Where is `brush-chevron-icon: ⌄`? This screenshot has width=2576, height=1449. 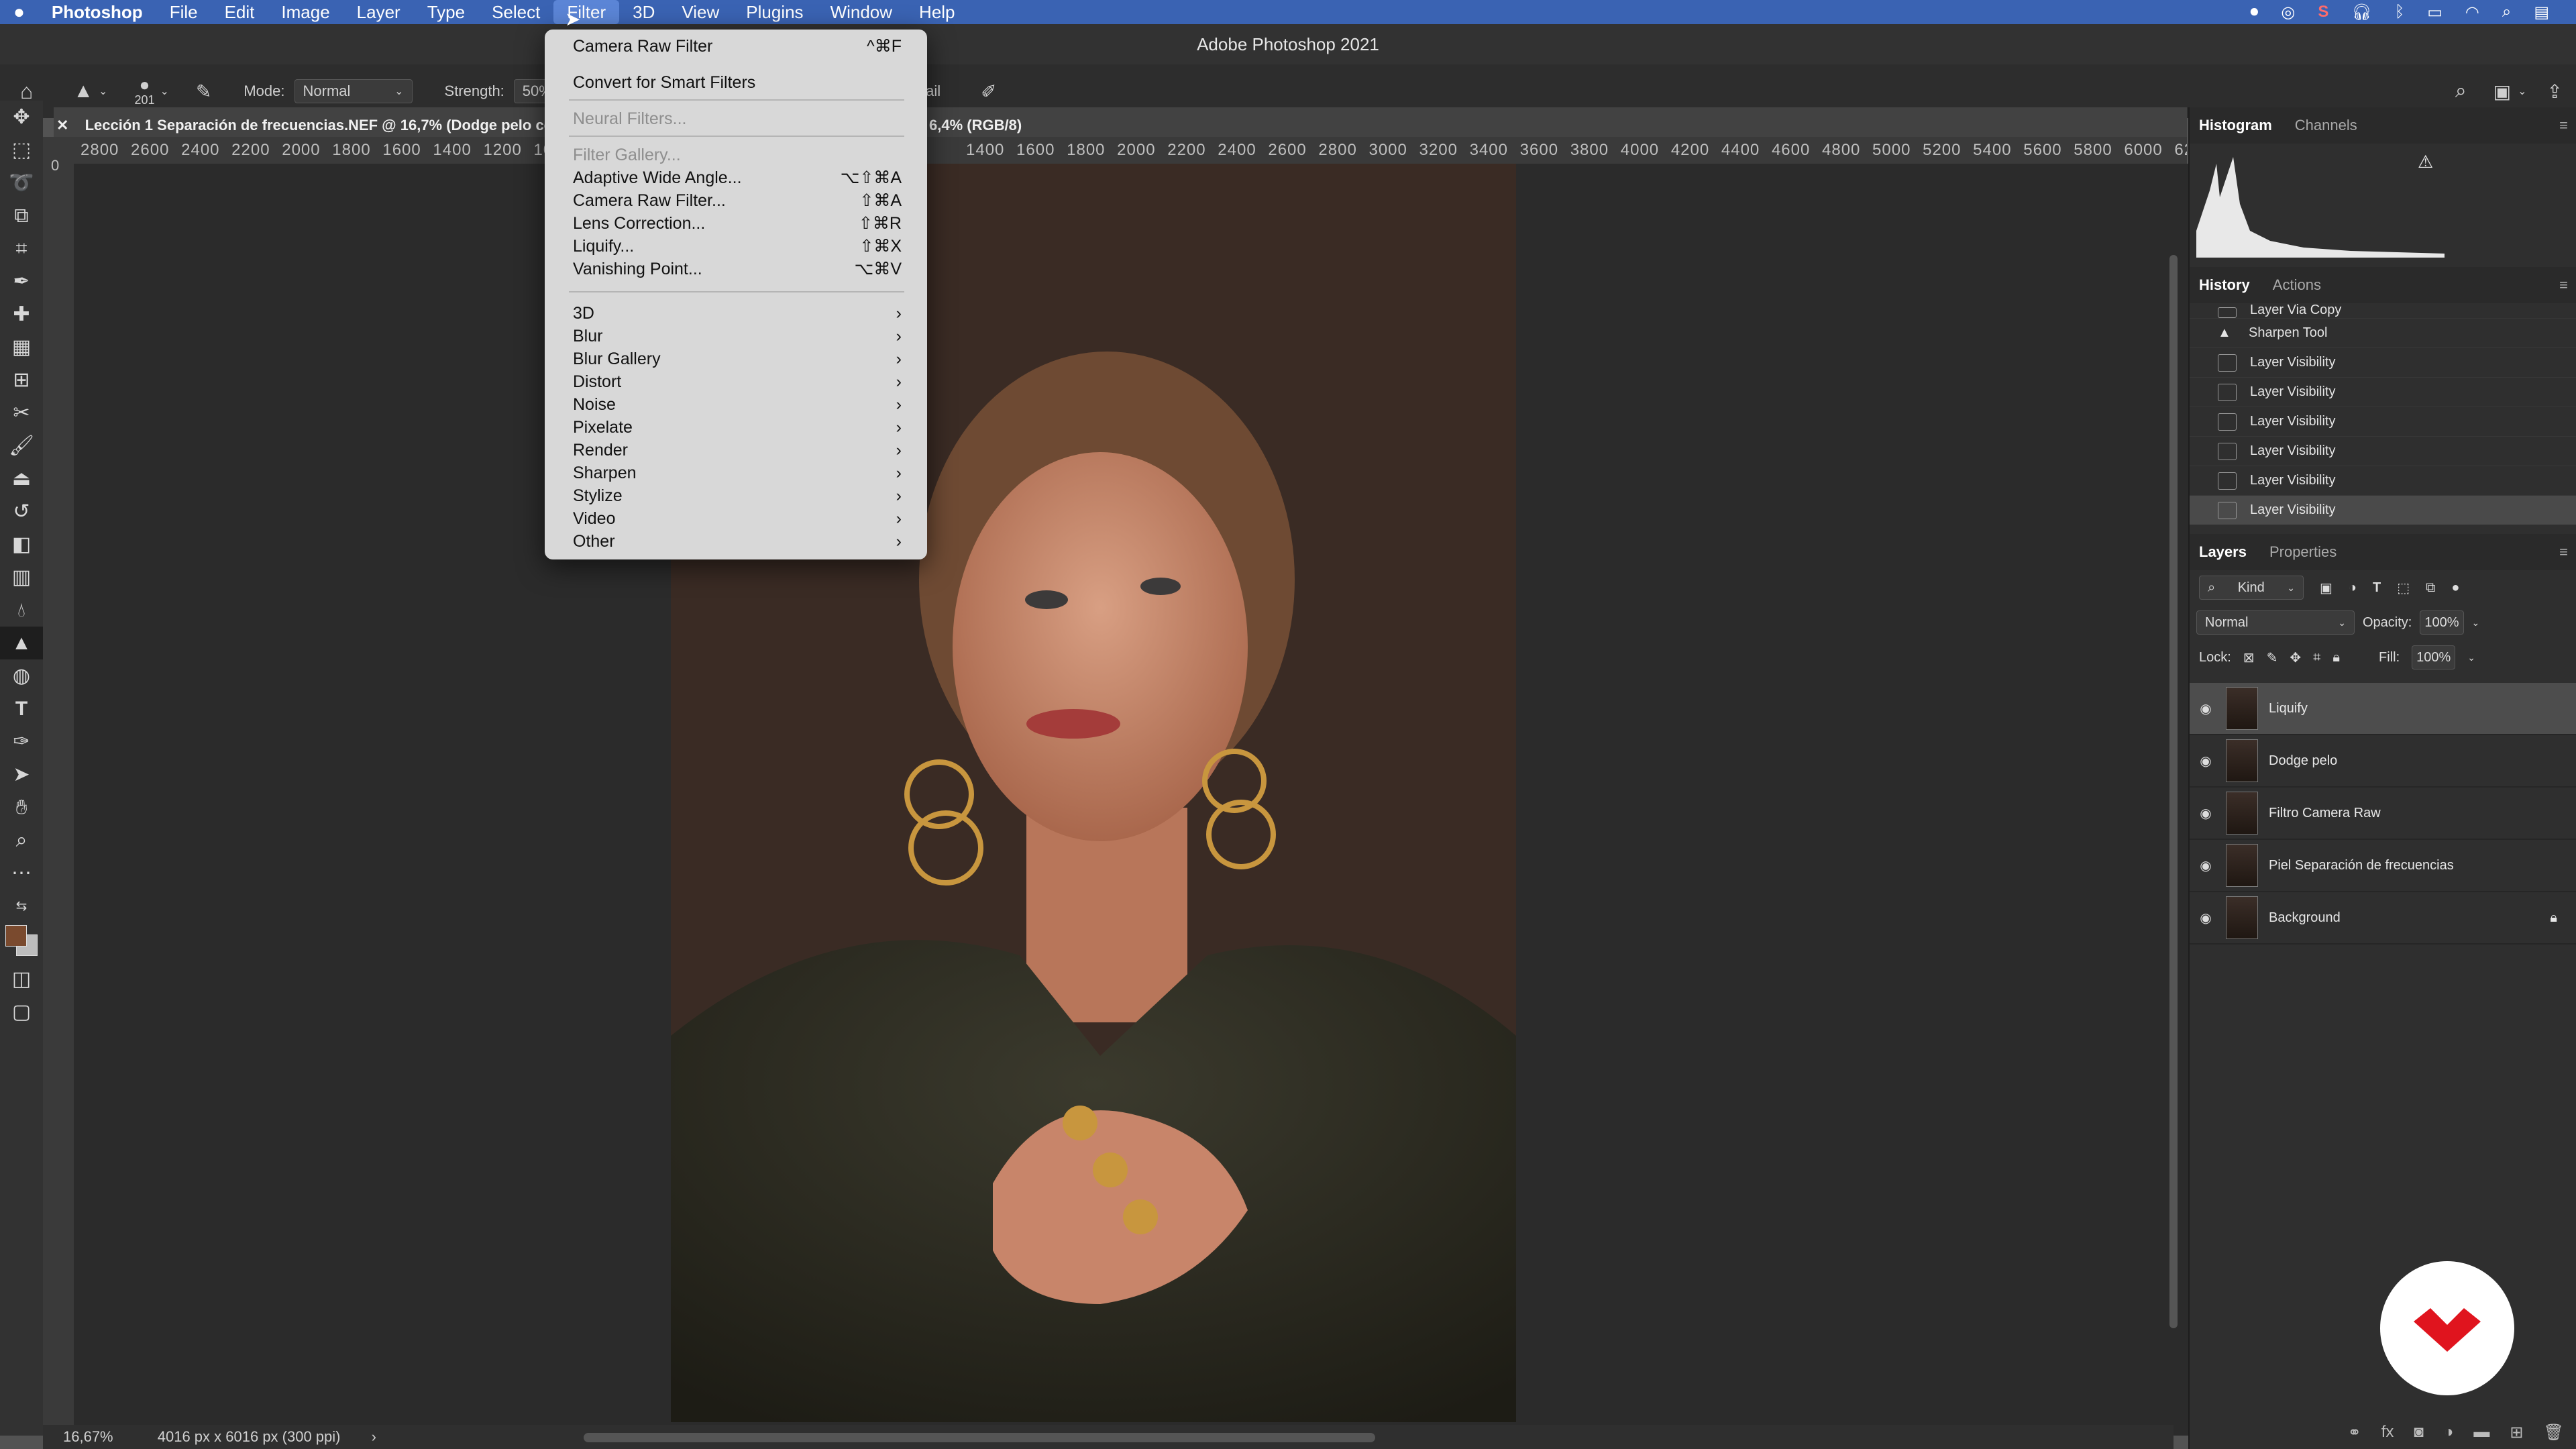 brush-chevron-icon: ⌄ is located at coordinates (164, 91).